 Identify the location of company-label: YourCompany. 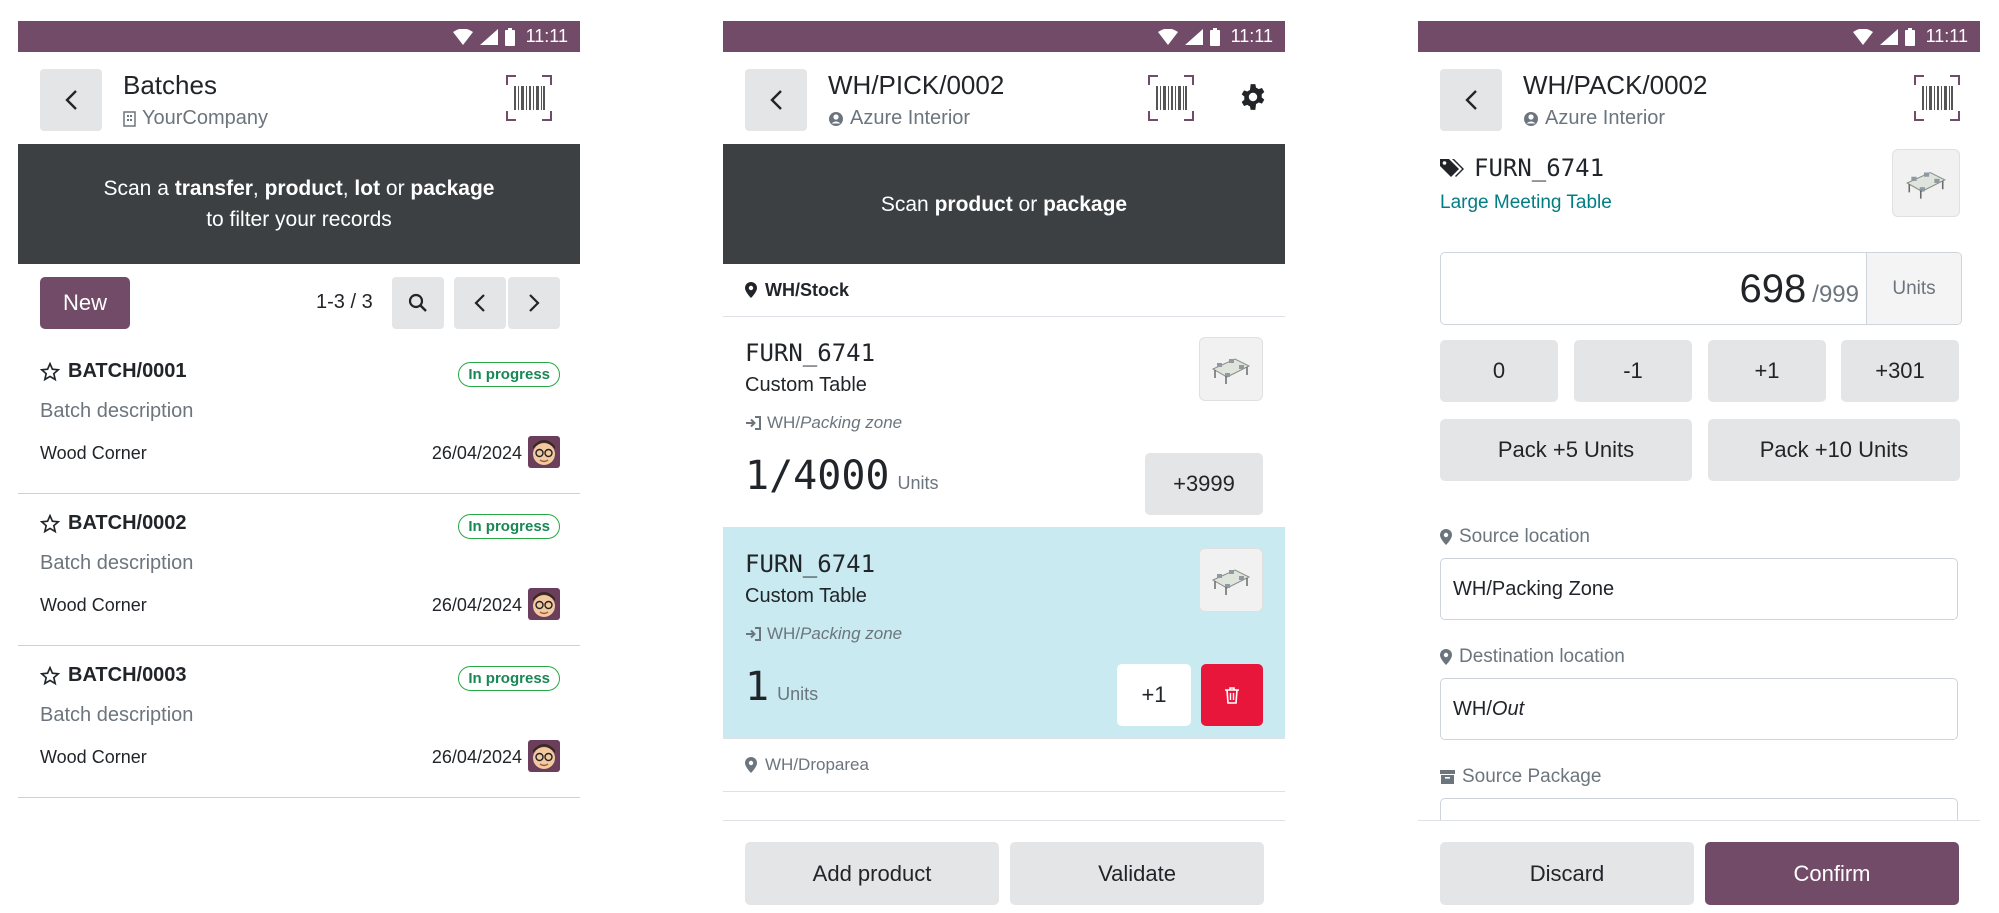
(195, 118).